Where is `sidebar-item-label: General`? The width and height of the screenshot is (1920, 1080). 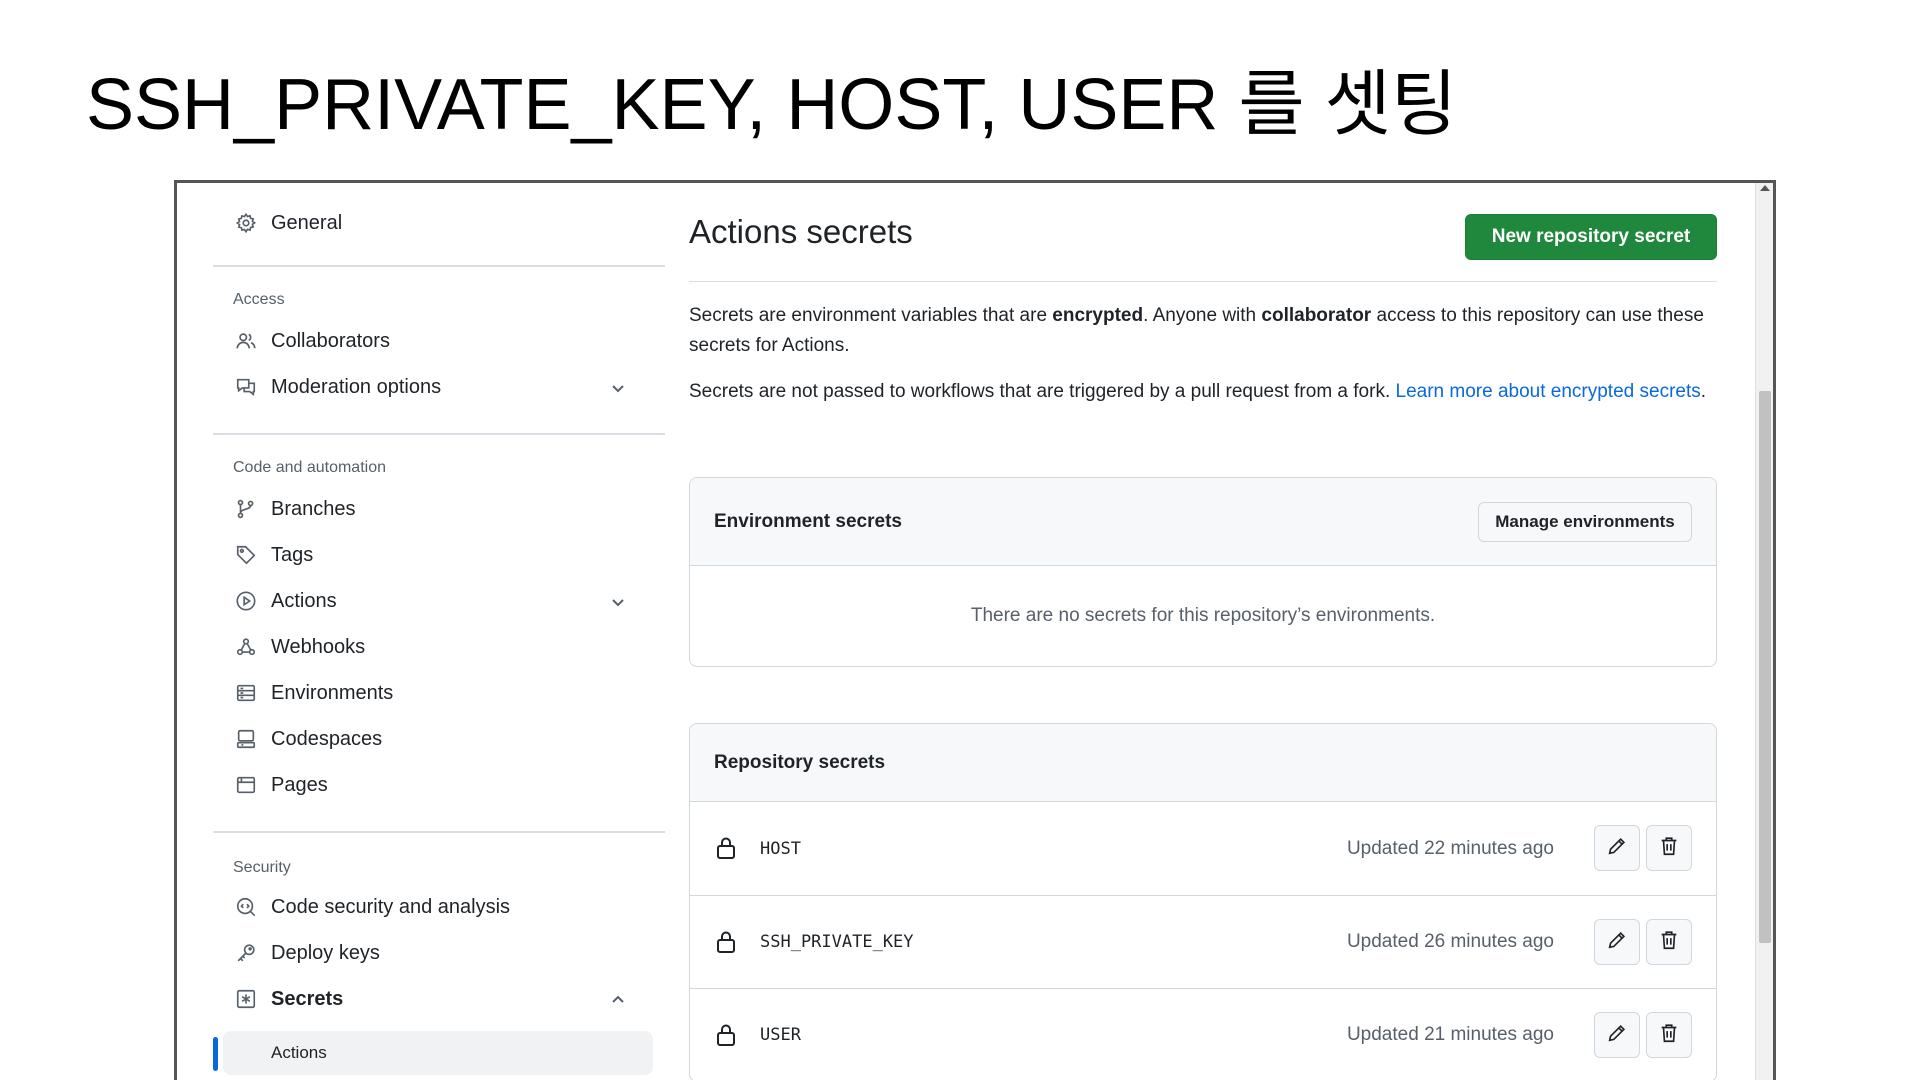 sidebar-item-label: General is located at coordinates (307, 222).